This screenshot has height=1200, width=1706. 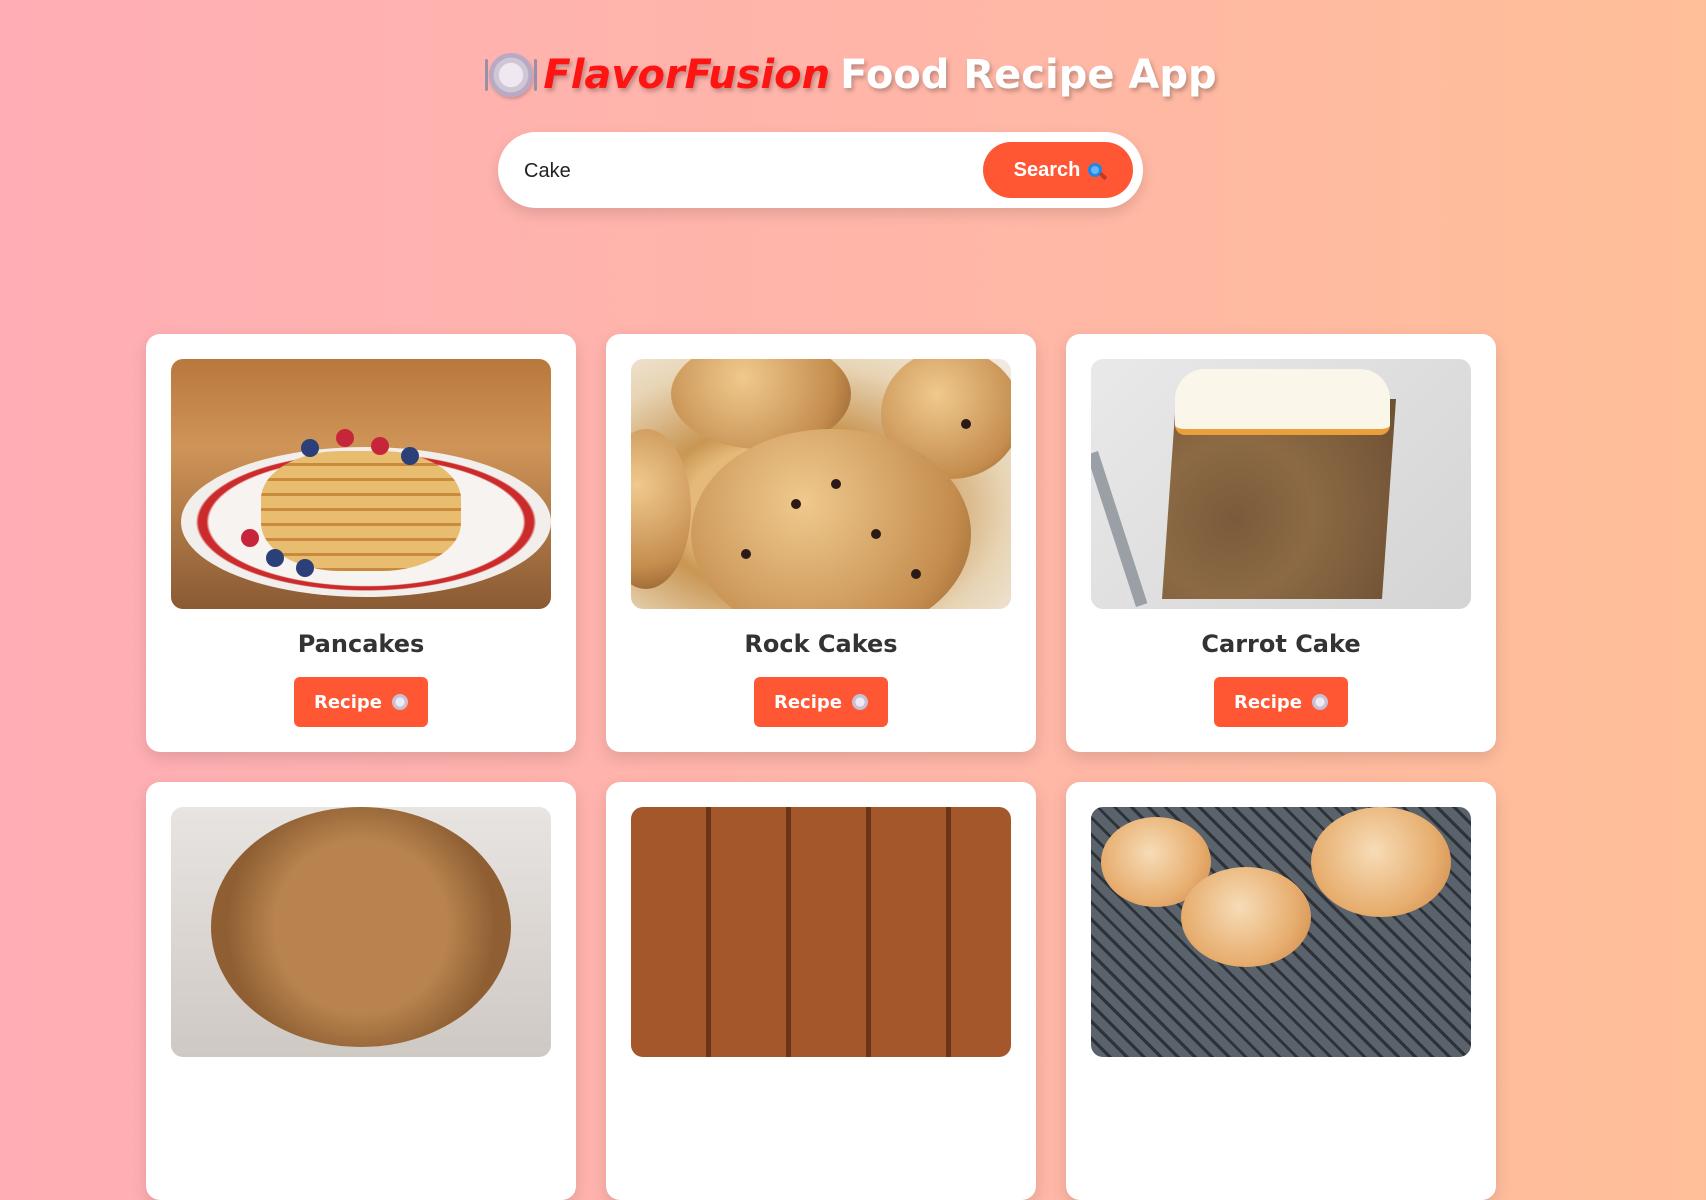 I want to click on recipe-title: Carrot Cake, so click(x=1281, y=644).